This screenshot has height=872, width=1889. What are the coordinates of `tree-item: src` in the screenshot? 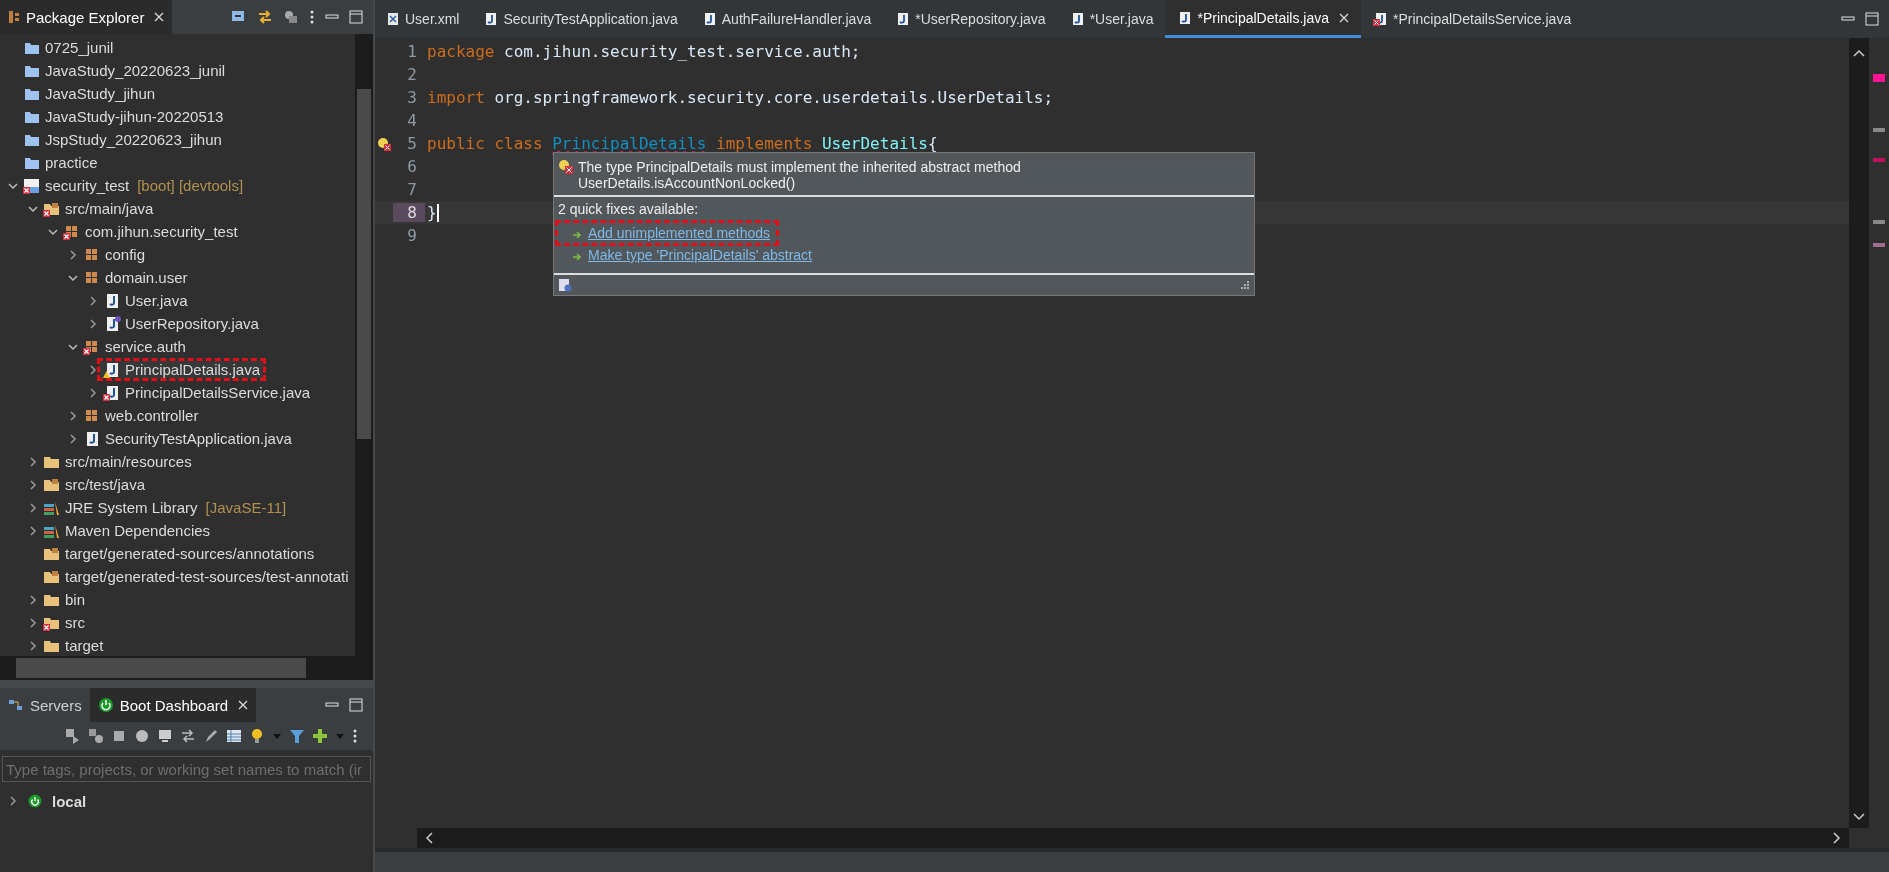 It's located at (75, 622).